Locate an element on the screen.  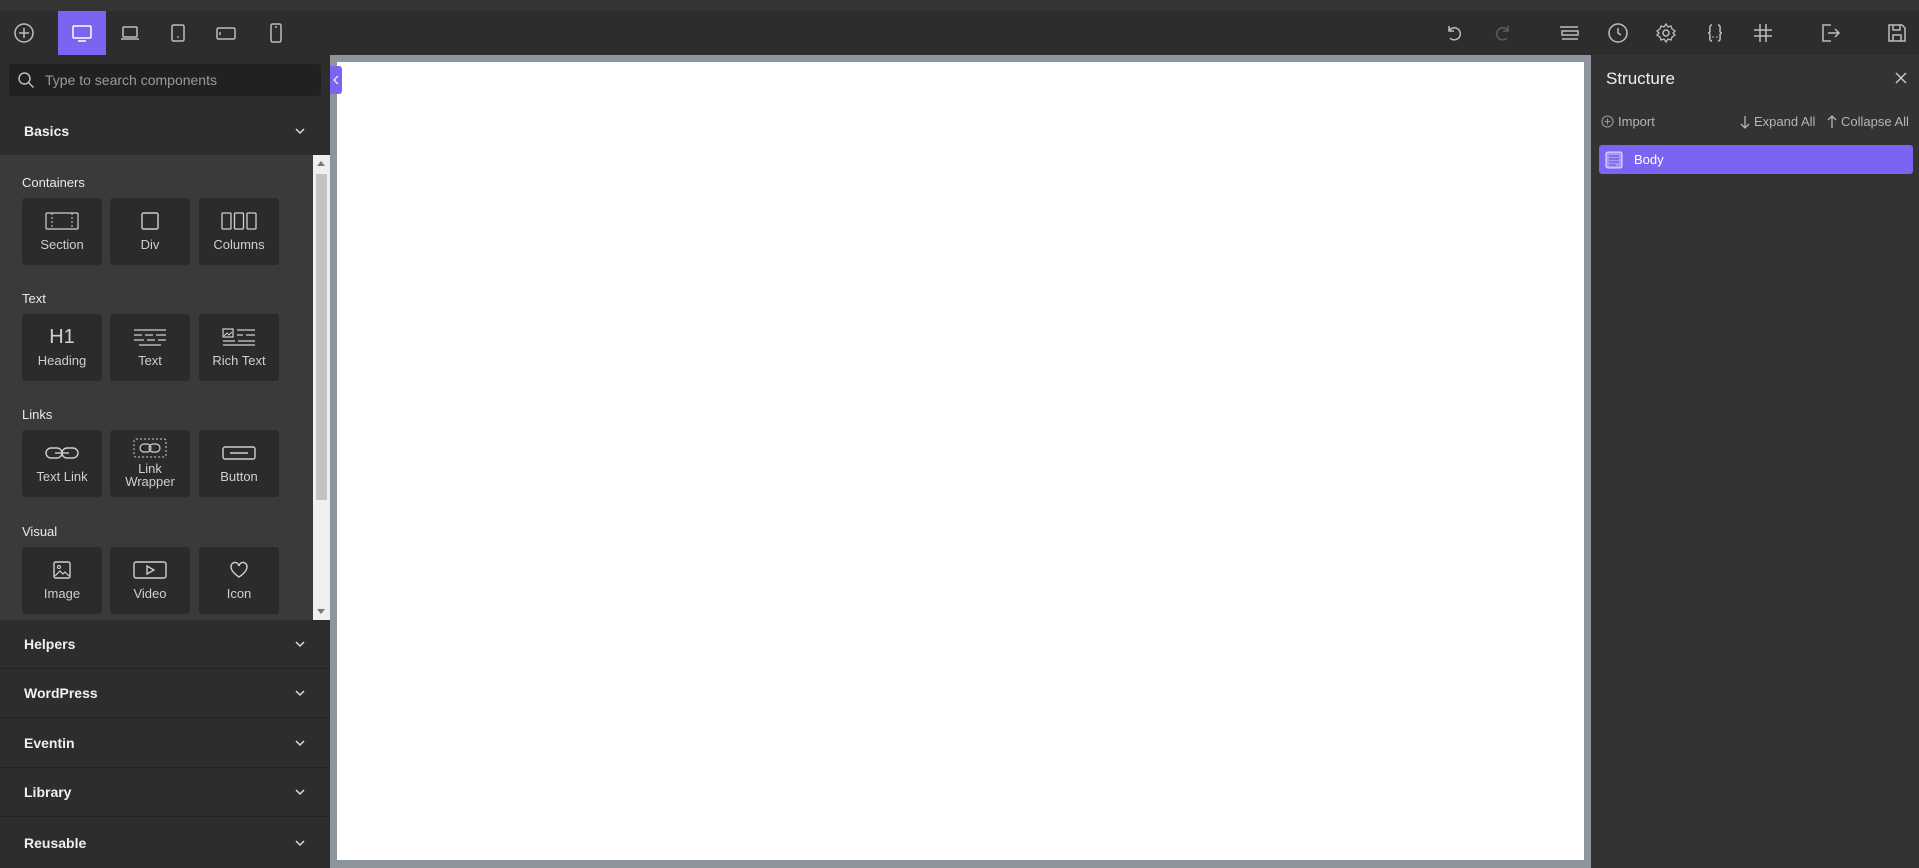
category-basics: Basics is located at coordinates (165, 131).